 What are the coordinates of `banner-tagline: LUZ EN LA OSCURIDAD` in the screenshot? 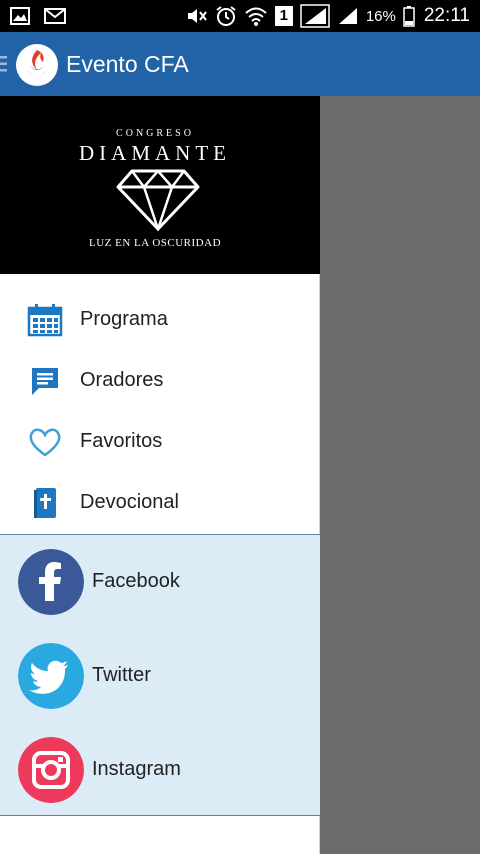 It's located at (155, 243).